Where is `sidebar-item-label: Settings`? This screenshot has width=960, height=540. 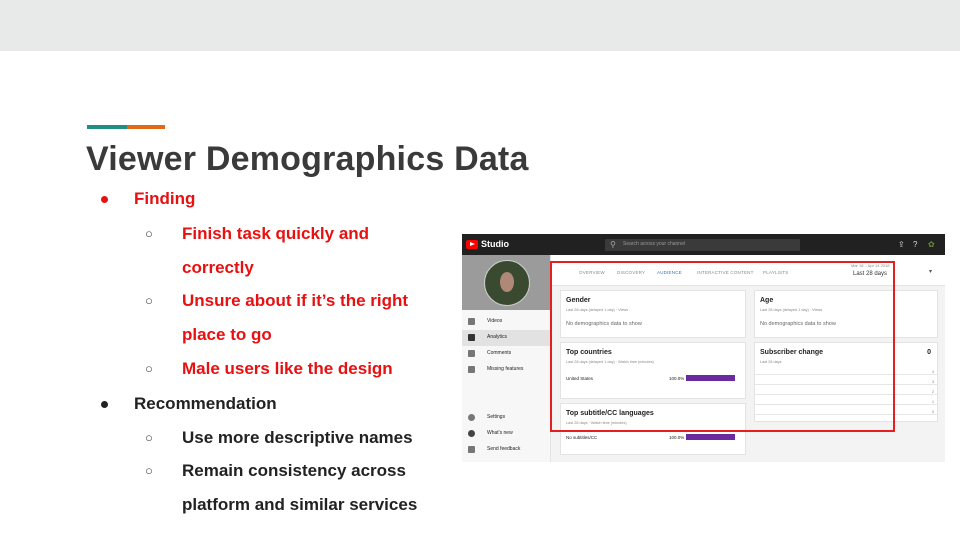 sidebar-item-label: Settings is located at coordinates (496, 417).